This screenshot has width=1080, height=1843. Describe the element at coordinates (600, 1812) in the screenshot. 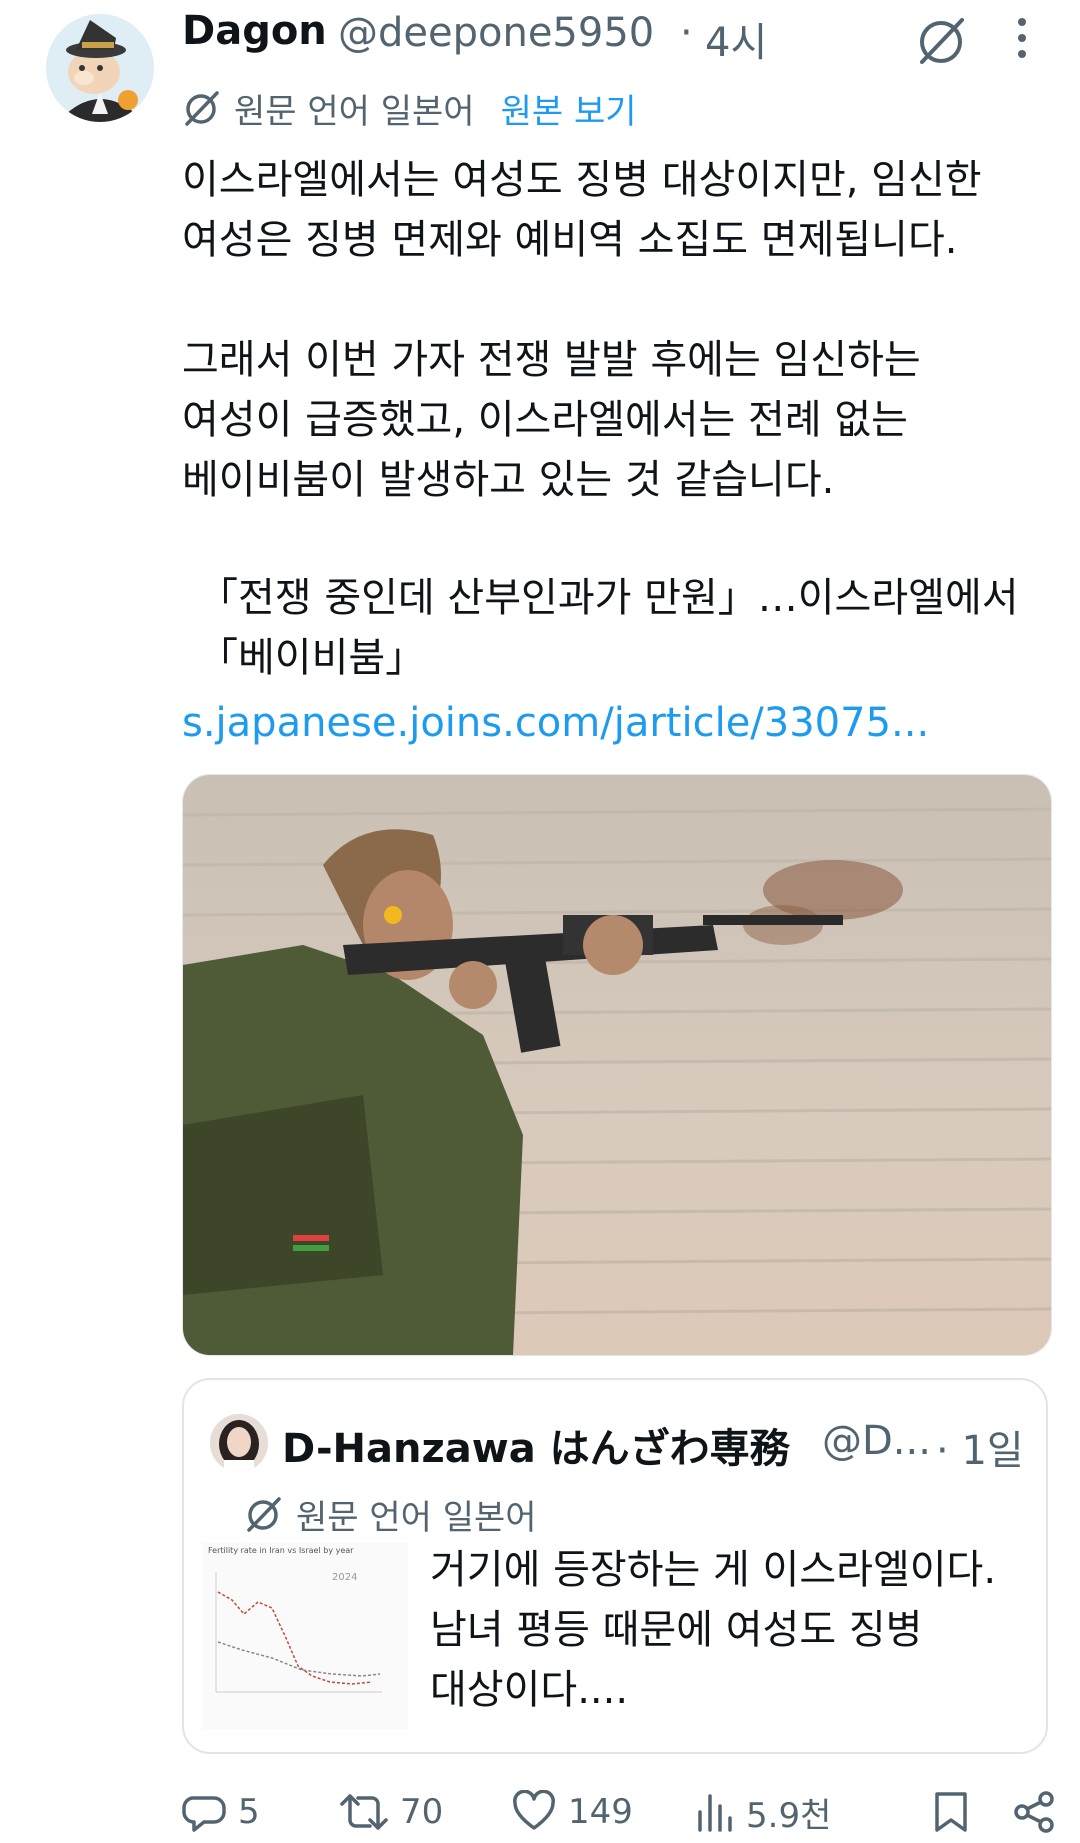

I see `like-count: 149` at that location.